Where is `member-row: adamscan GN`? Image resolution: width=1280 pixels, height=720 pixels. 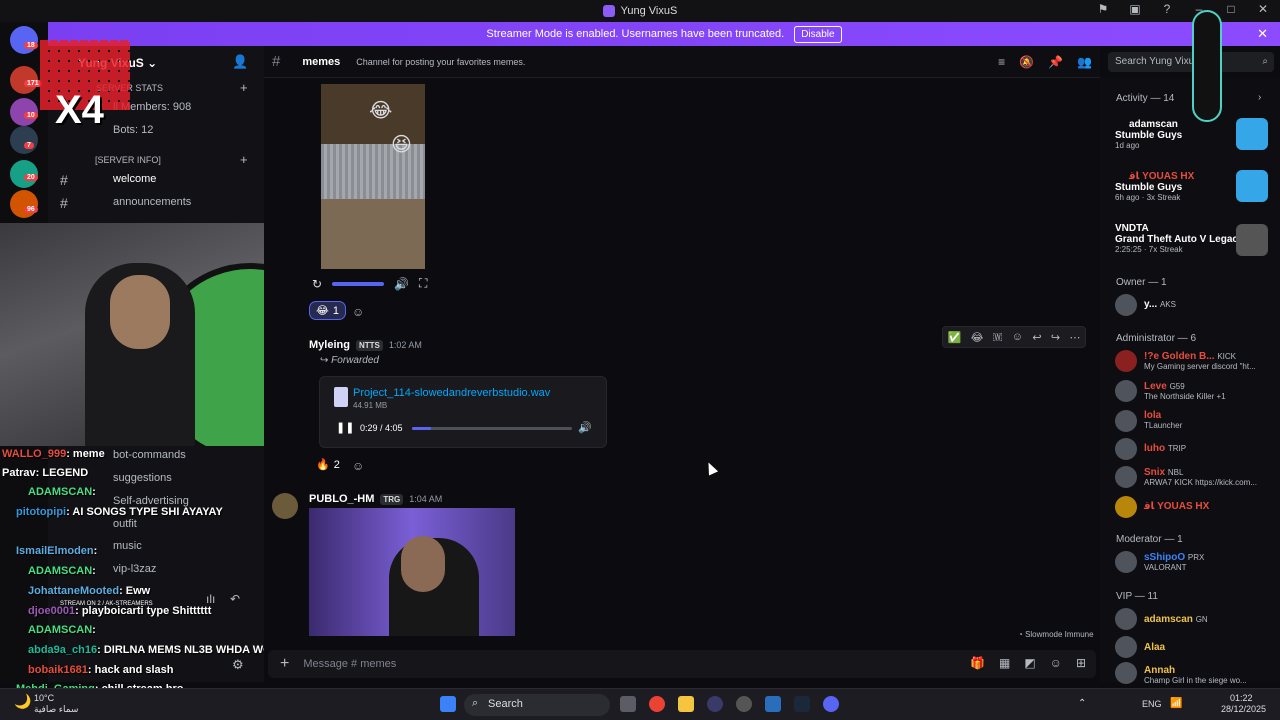
member-row: adamscan GN is located at coordinates (1176, 619).